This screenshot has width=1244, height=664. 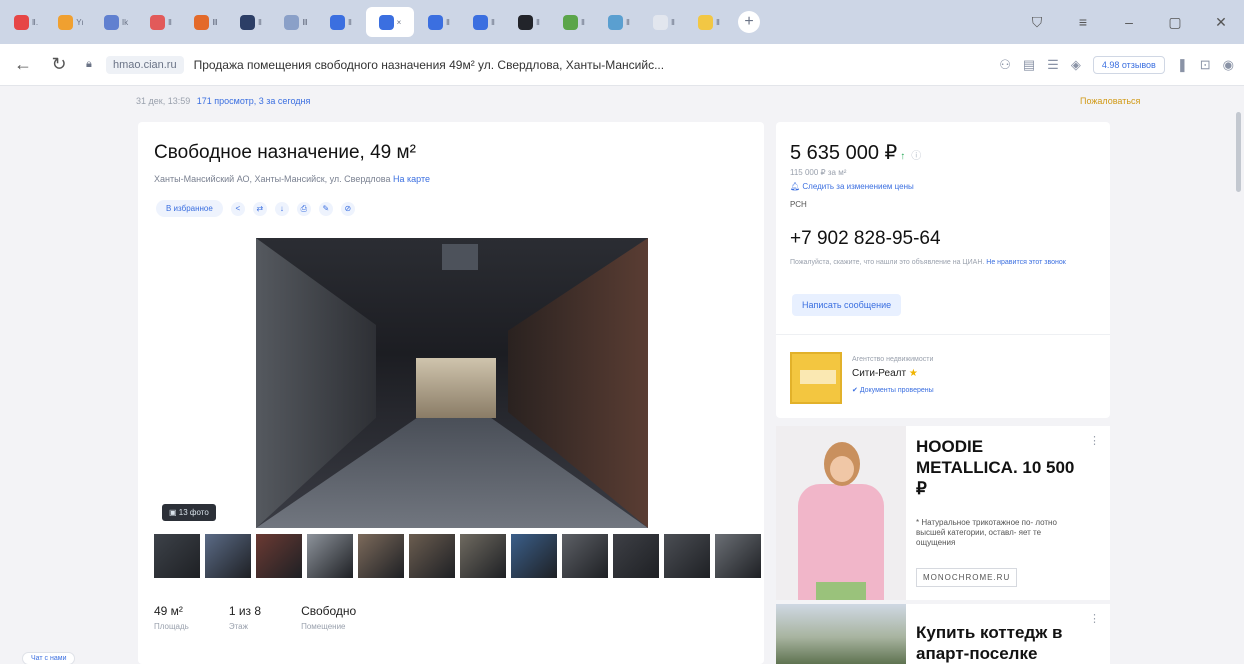 I want to click on main-photo, so click(x=452, y=383).